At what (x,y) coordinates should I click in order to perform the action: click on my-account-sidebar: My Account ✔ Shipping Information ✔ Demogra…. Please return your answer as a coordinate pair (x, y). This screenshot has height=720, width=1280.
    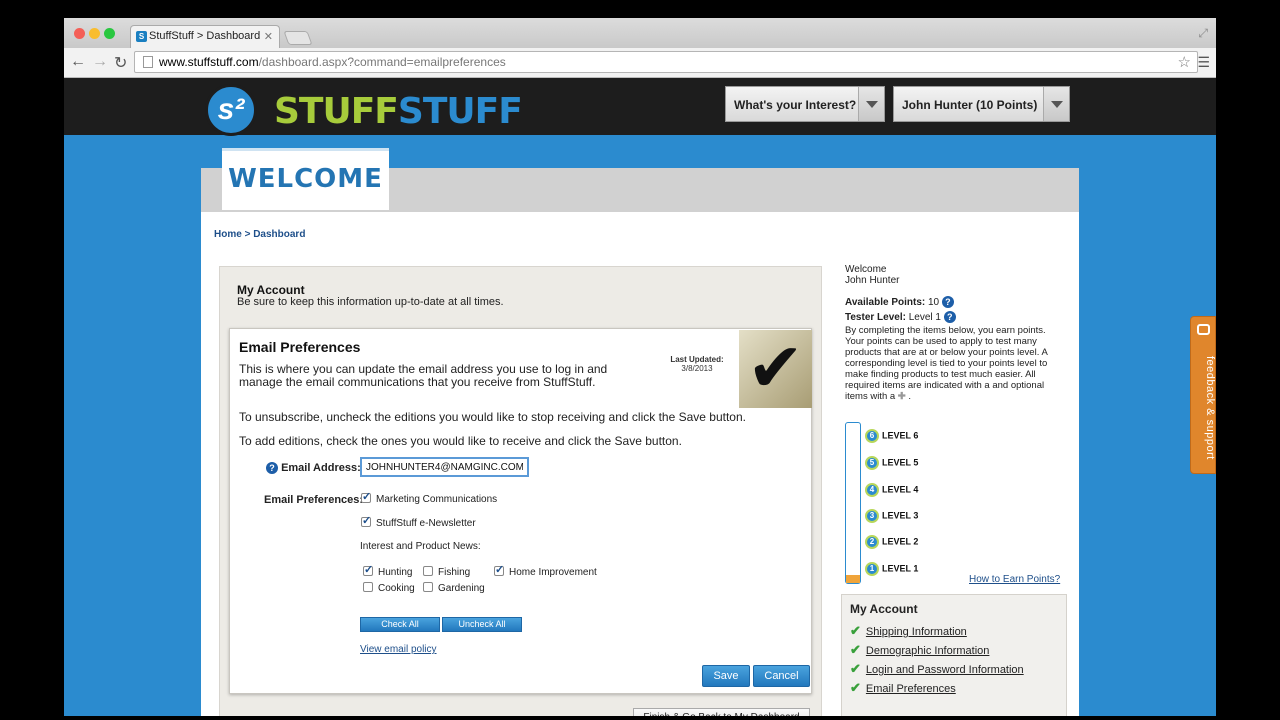
    Looking at the image, I should click on (954, 655).